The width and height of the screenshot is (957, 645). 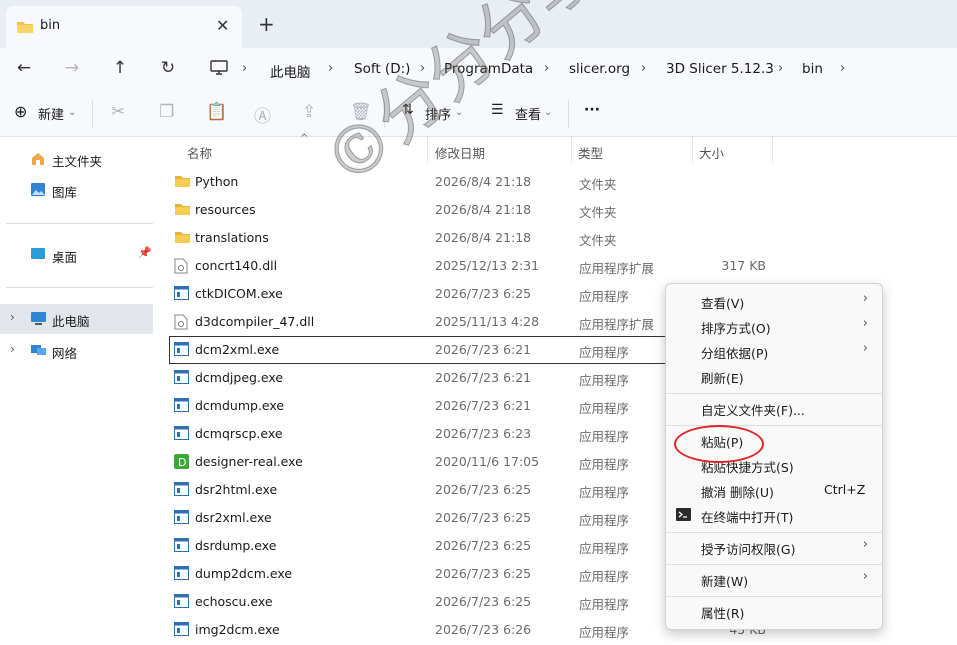 I want to click on table-row: d3dcompiler_47.dll 2025/11/13 4:28 应用程序扩展, so click(x=415, y=322).